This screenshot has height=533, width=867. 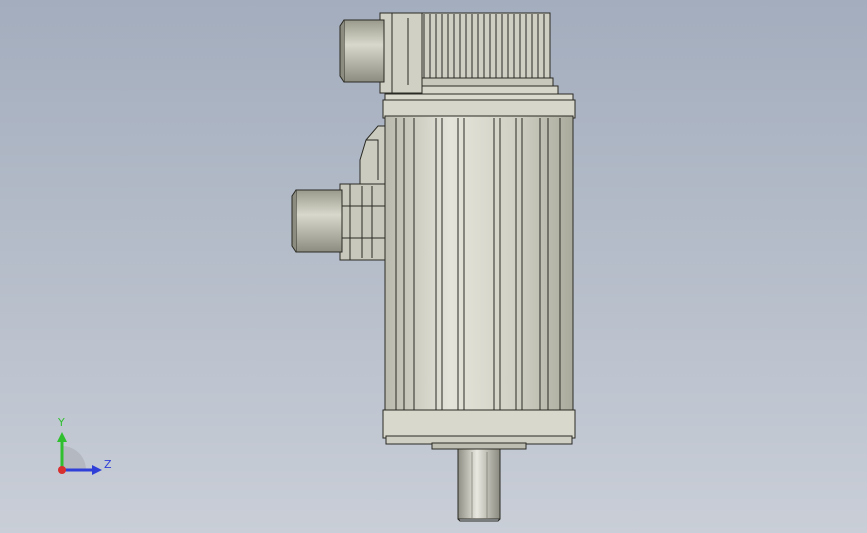 I want to click on x-axis-dot, so click(x=62, y=470).